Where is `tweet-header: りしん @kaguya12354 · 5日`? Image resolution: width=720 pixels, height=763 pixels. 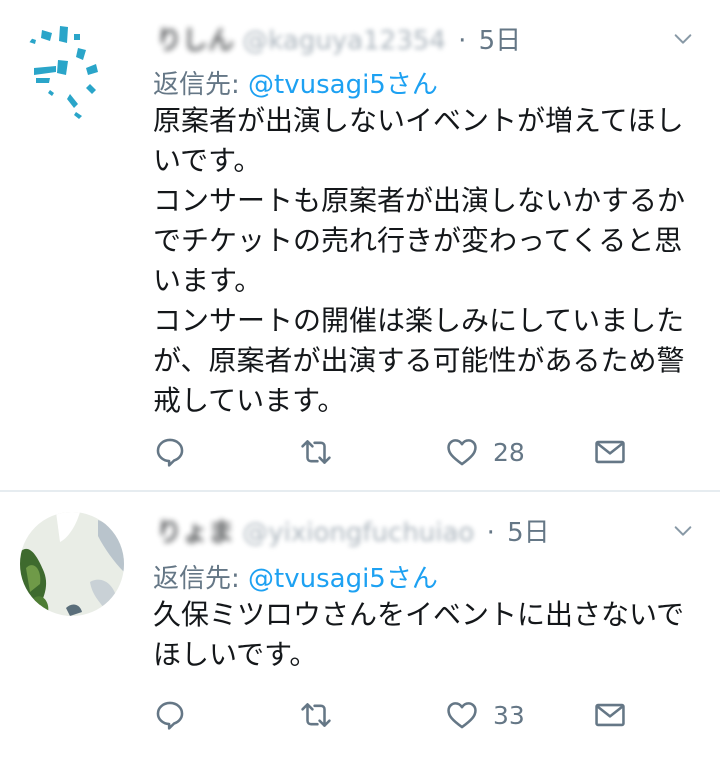 tweet-header: りしん @kaguya12354 · 5日 is located at coordinates (338, 38).